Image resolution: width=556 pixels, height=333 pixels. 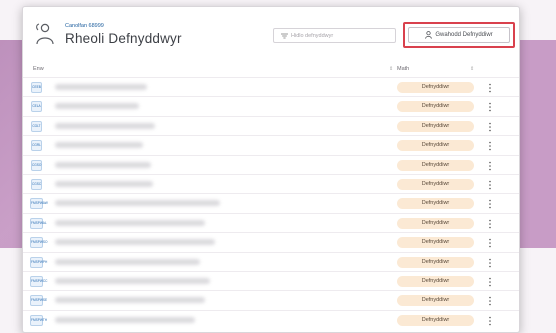 I want to click on column-header-type: Math, so click(x=403, y=69).